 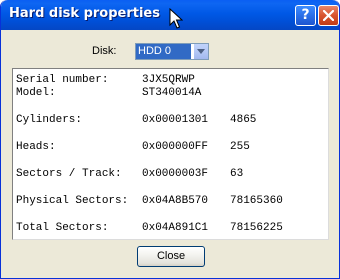 What do you see at coordinates (104, 51) in the screenshot?
I see `disk-label: Disk:` at bounding box center [104, 51].